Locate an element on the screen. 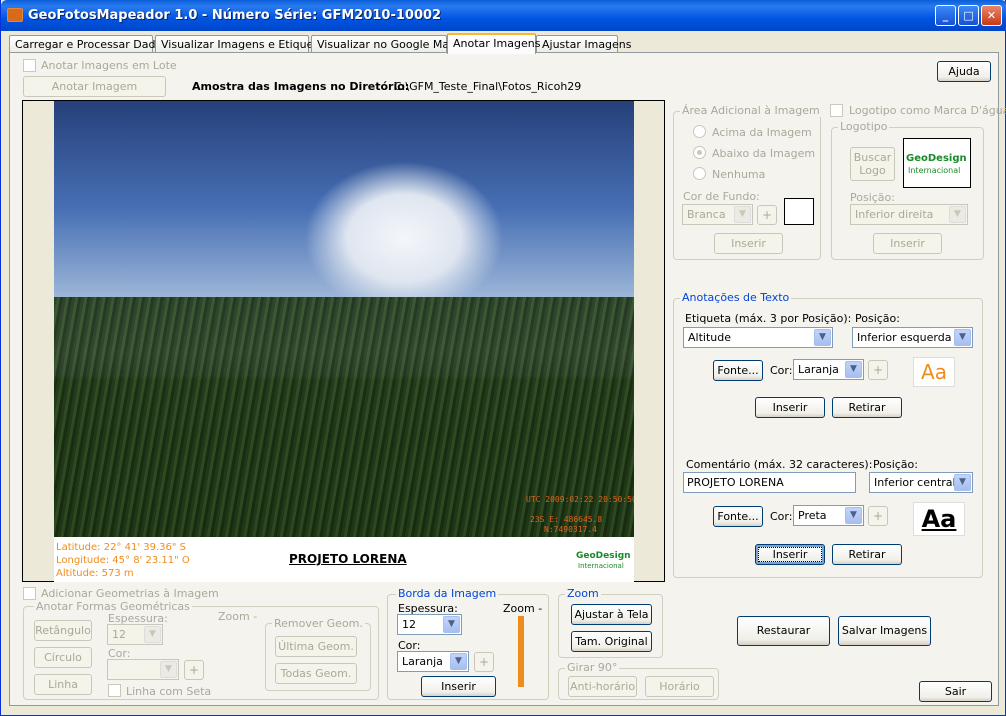  logo-position-label: Posição: is located at coordinates (872, 197).